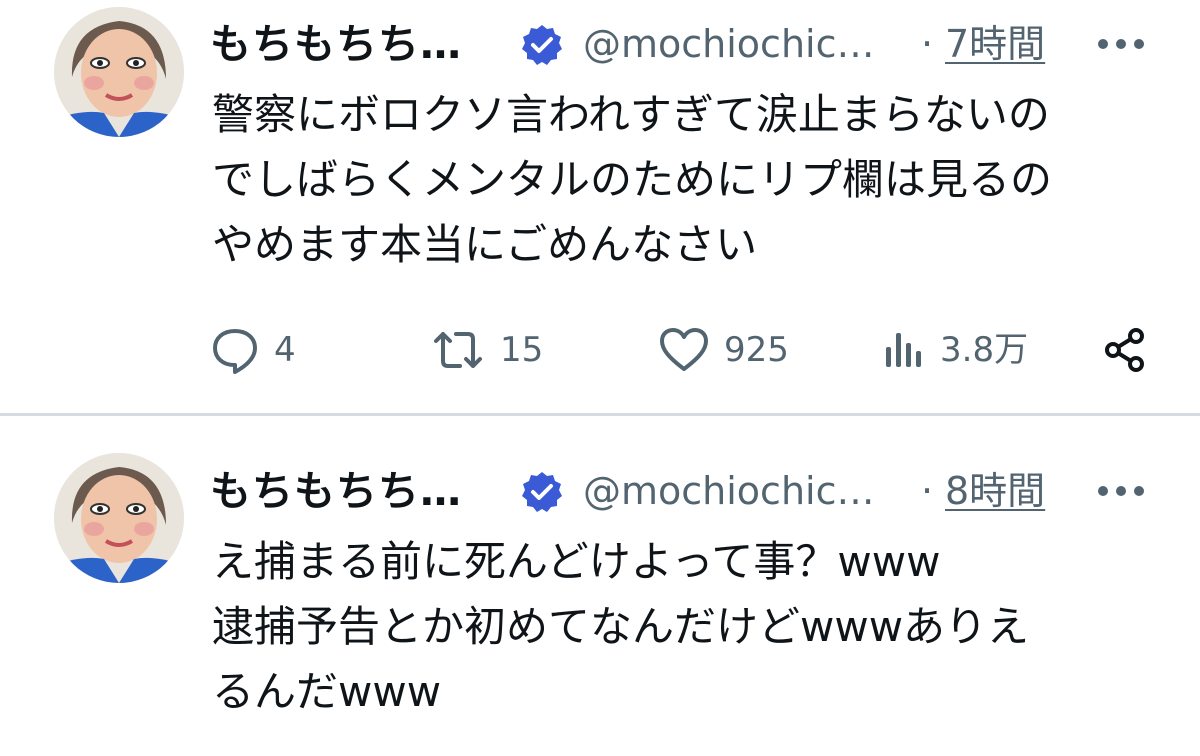  I want to click on reply-button: 4, so click(253, 350).